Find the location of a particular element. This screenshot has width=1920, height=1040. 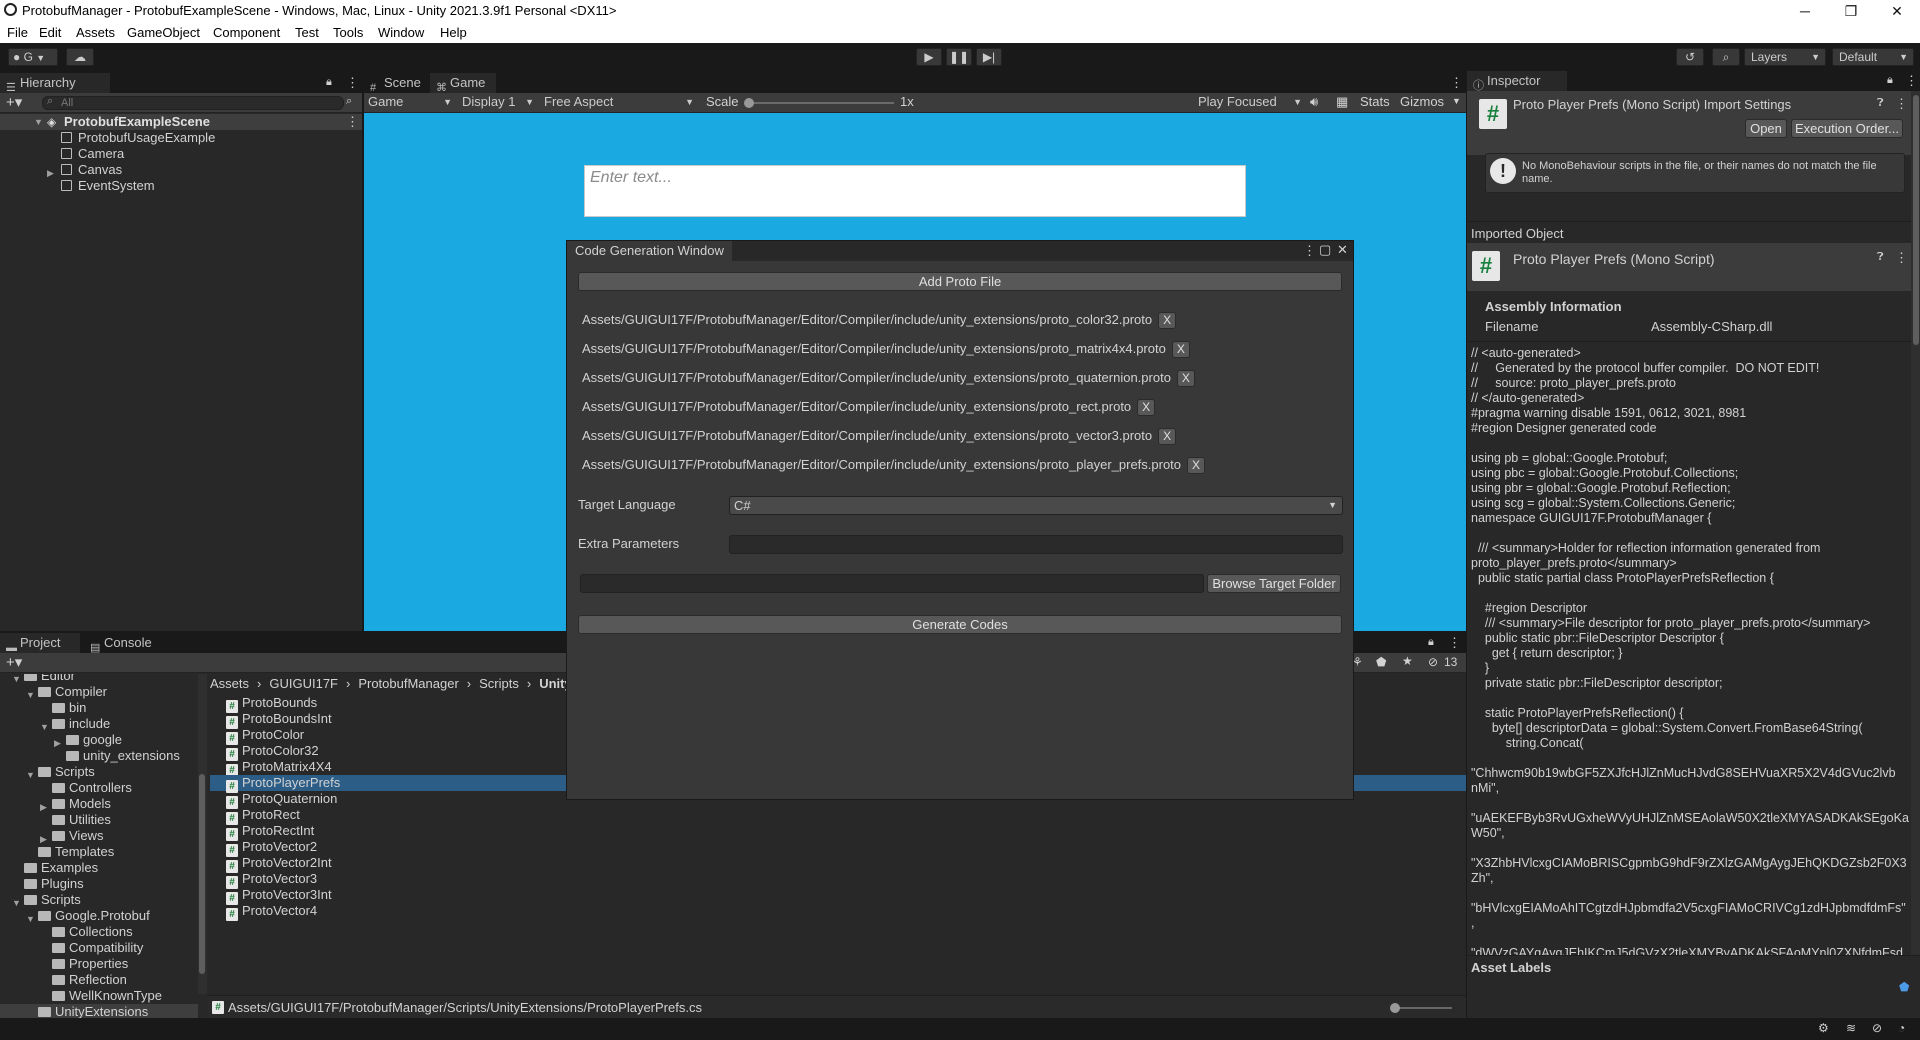

display-dropdown: Display 1 ▼ is located at coordinates (498, 102).